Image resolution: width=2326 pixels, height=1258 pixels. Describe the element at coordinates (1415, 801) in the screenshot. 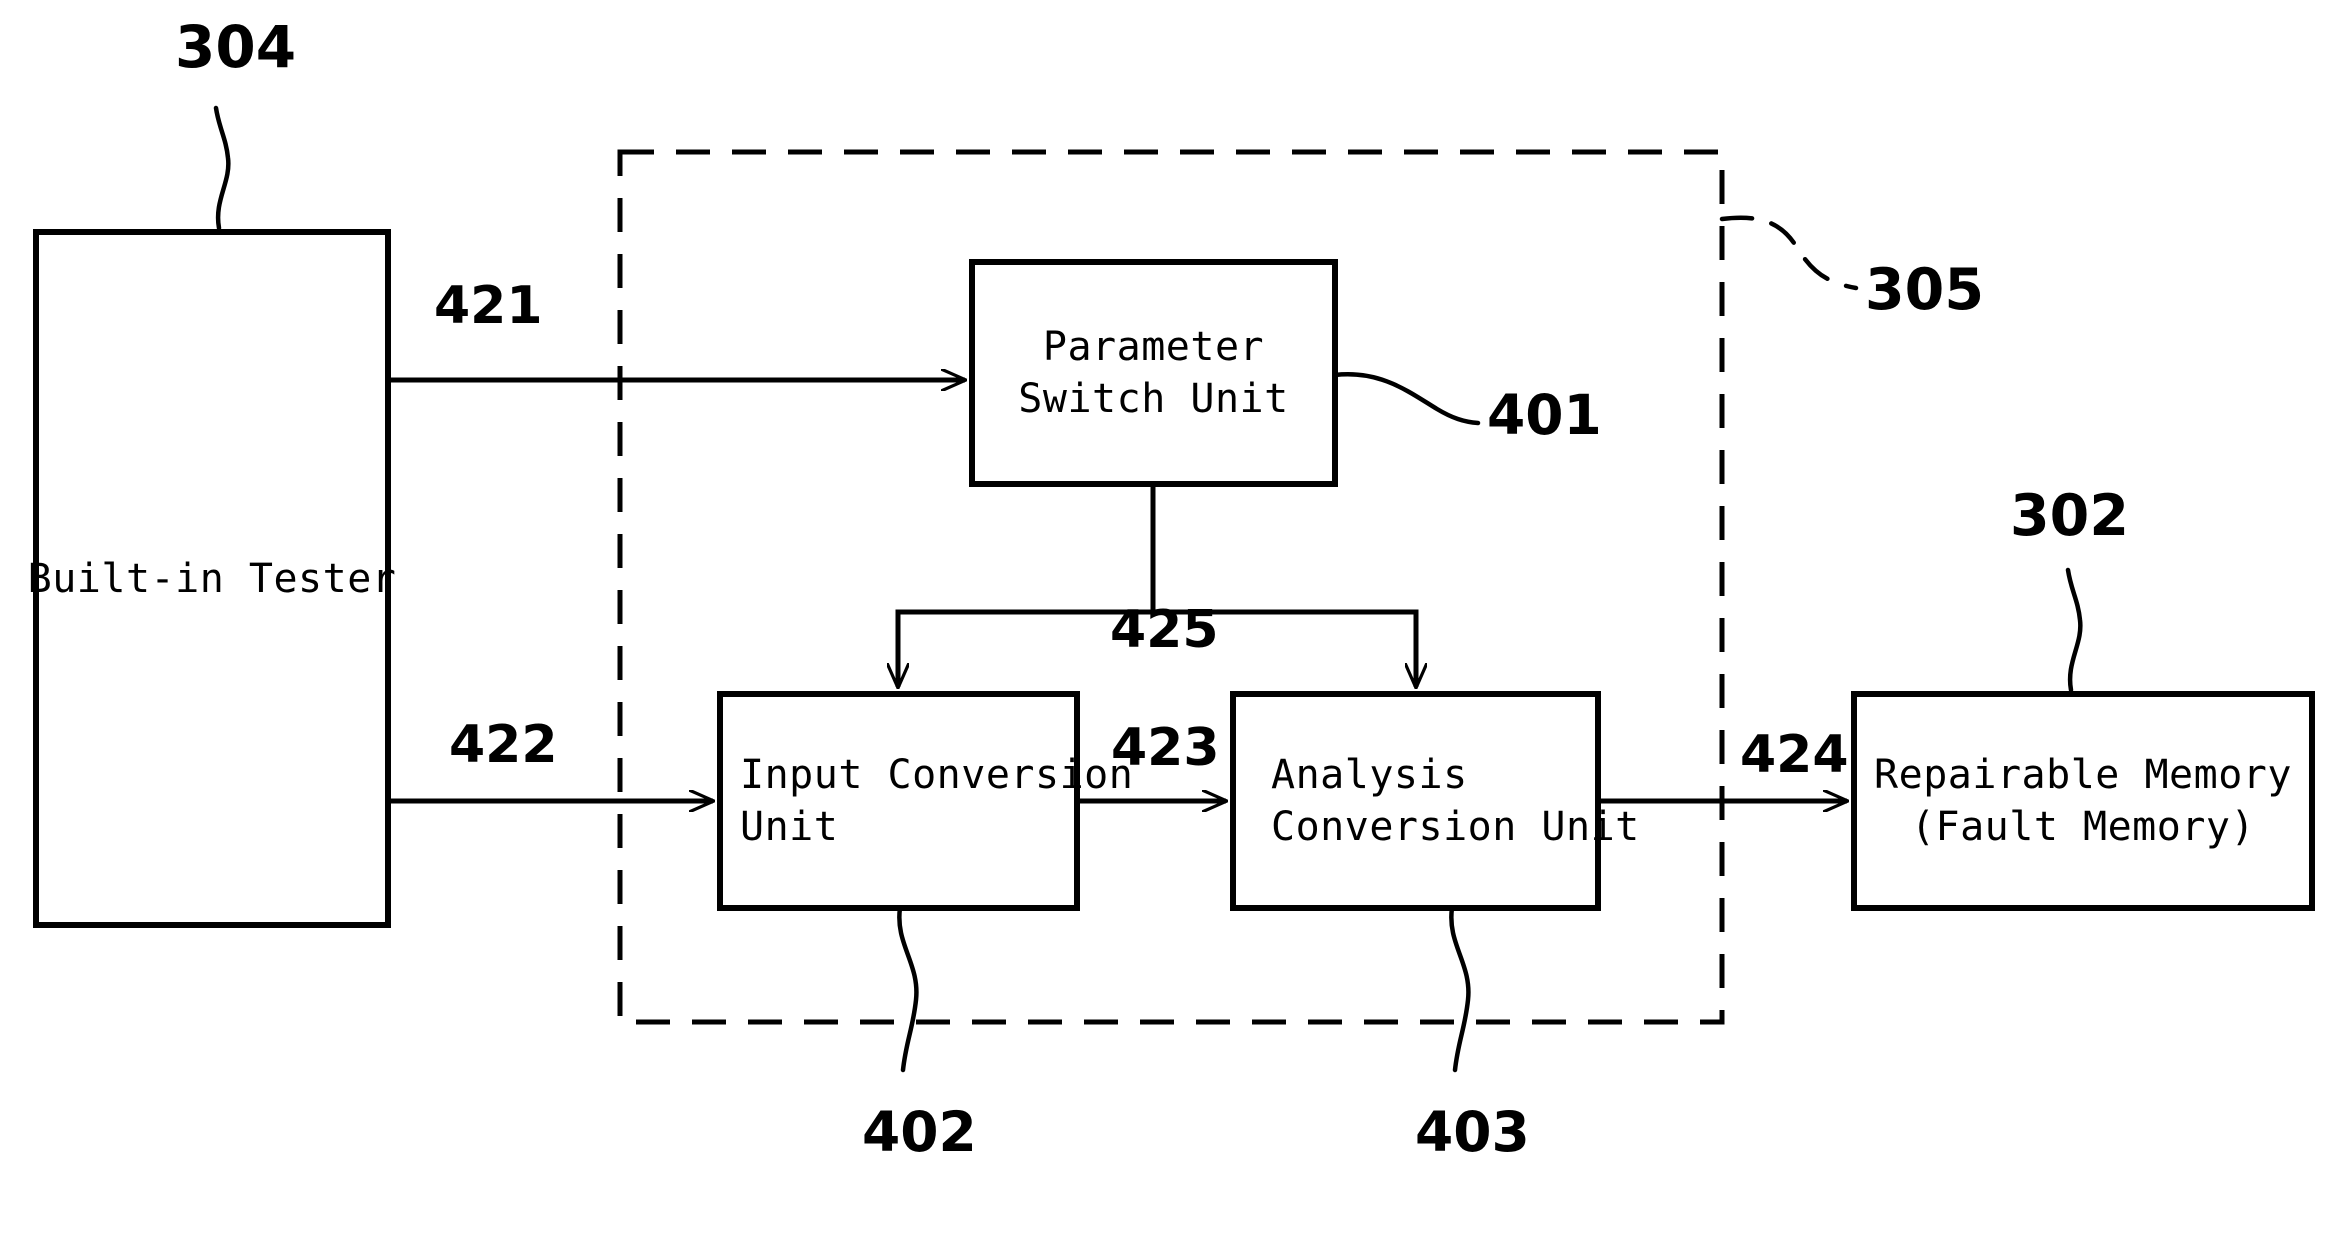

I see `analysis-conversion-unit-box` at that location.